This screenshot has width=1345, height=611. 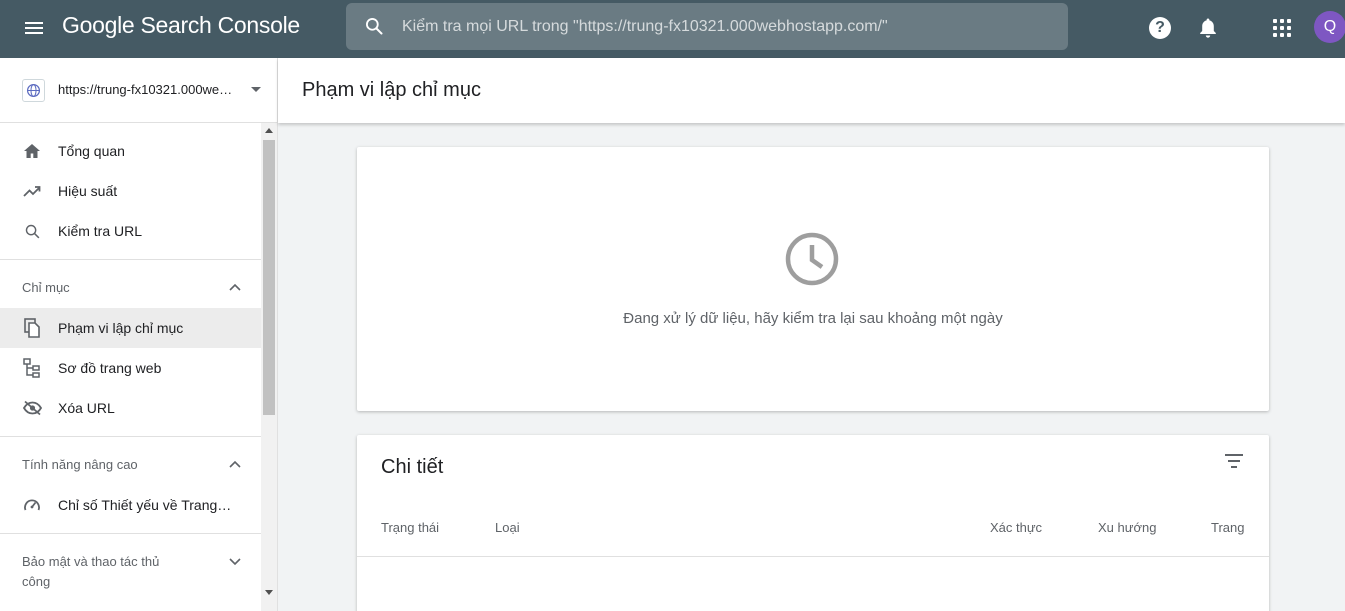 I want to click on page-header: Phạm vi lập chỉ mục, so click(x=811, y=90).